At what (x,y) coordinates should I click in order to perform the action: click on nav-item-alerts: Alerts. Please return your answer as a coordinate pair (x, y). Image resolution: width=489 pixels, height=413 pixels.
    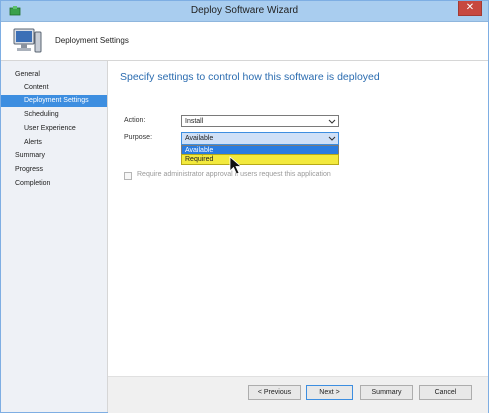
    Looking at the image, I should click on (54, 143).